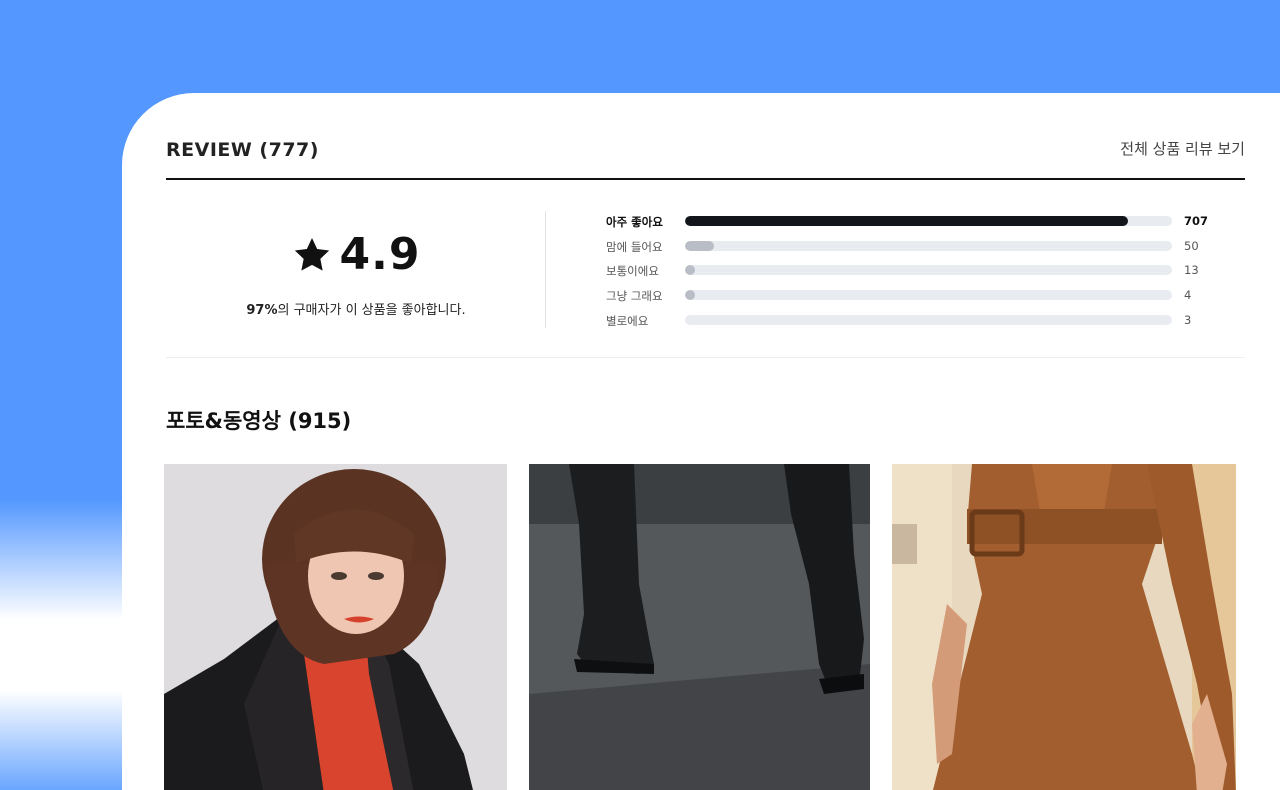  Describe the element at coordinates (634, 246) in the screenshot. I see `rating-label: 맘에 들어요` at that location.